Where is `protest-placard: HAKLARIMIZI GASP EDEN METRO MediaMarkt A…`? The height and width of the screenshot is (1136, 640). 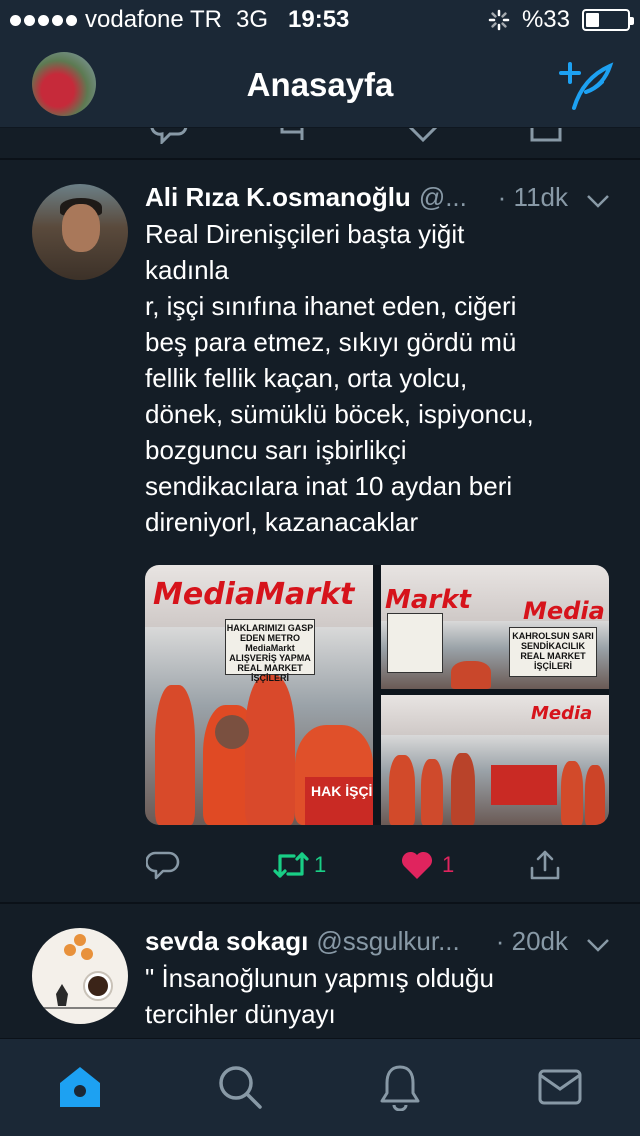
protest-placard: HAKLARIMIZI GASP EDEN METRO MediaMarkt A… is located at coordinates (270, 651).